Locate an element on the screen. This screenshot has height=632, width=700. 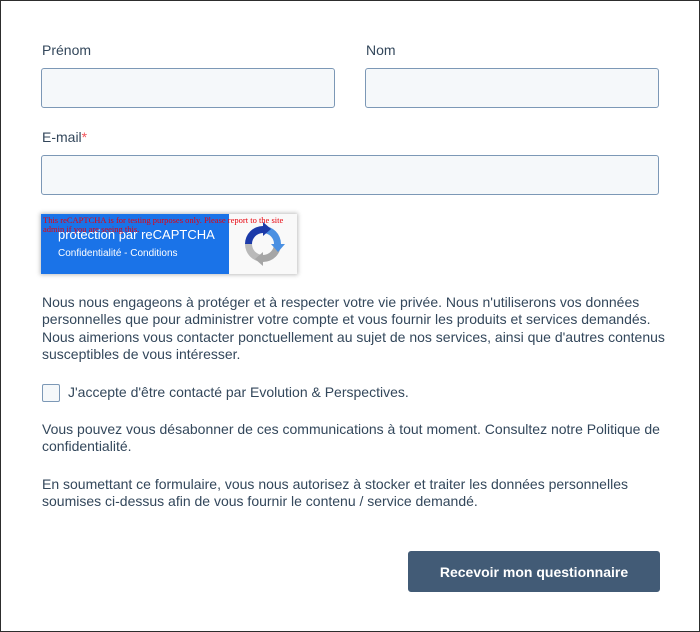
email-input is located at coordinates (350, 175).